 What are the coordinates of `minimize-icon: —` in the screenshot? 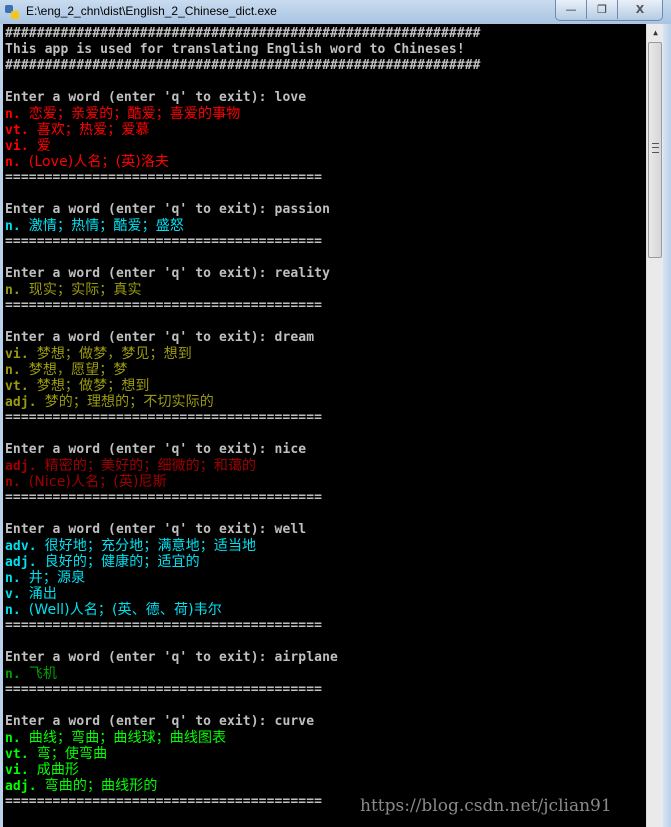 It's located at (571, 9).